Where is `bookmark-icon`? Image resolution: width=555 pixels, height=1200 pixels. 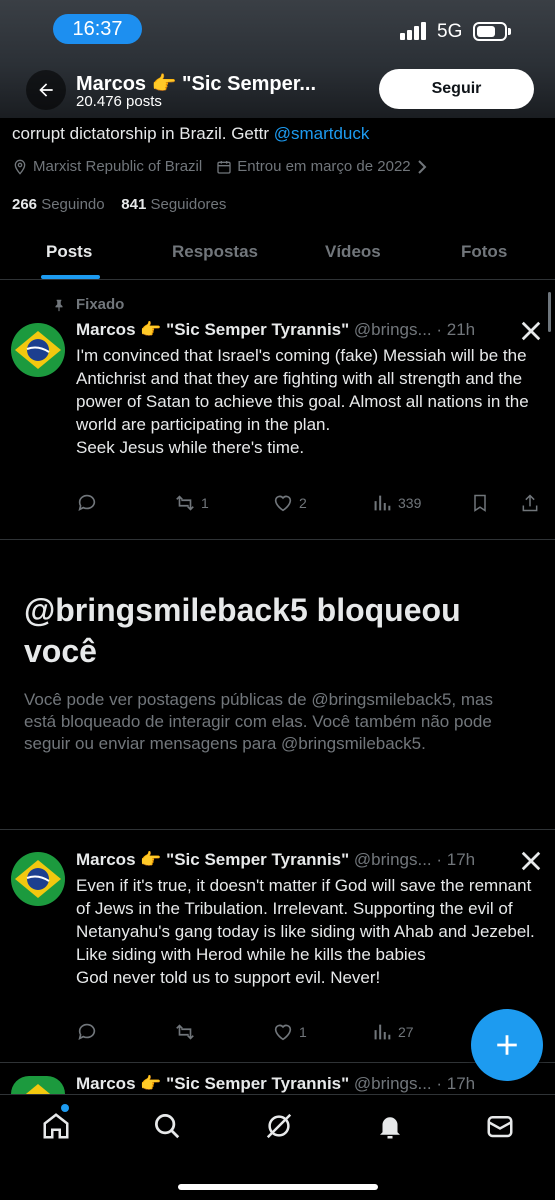 bookmark-icon is located at coordinates (480, 503).